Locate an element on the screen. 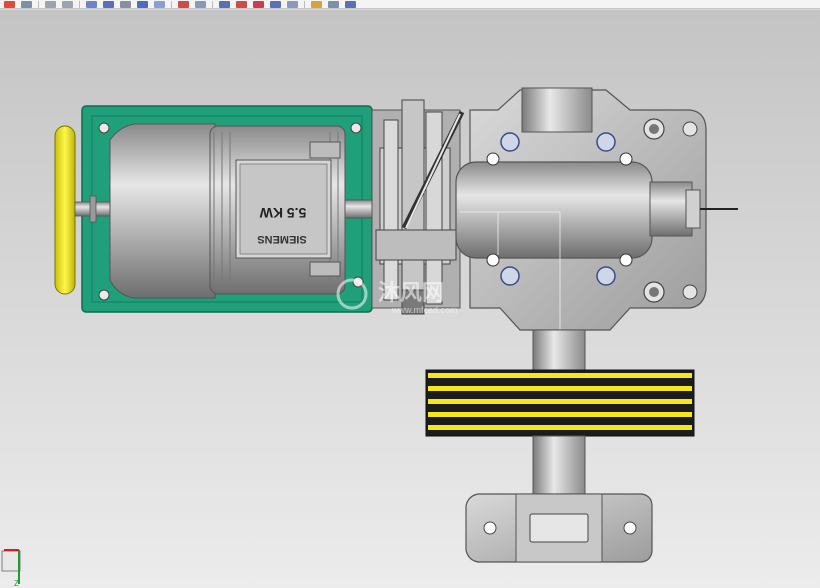 The image size is (820, 588). pan-icon is located at coordinates (200, 4).